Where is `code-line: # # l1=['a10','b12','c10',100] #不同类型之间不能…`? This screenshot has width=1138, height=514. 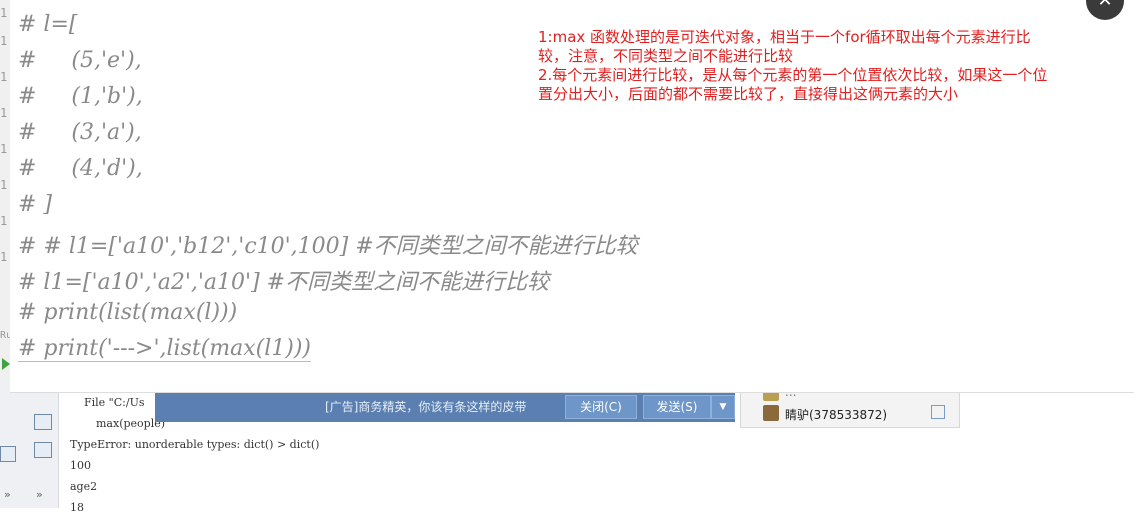 code-line: # # l1=['a10','b12','c10',100] #不同类型之间不能… is located at coordinates (328, 246).